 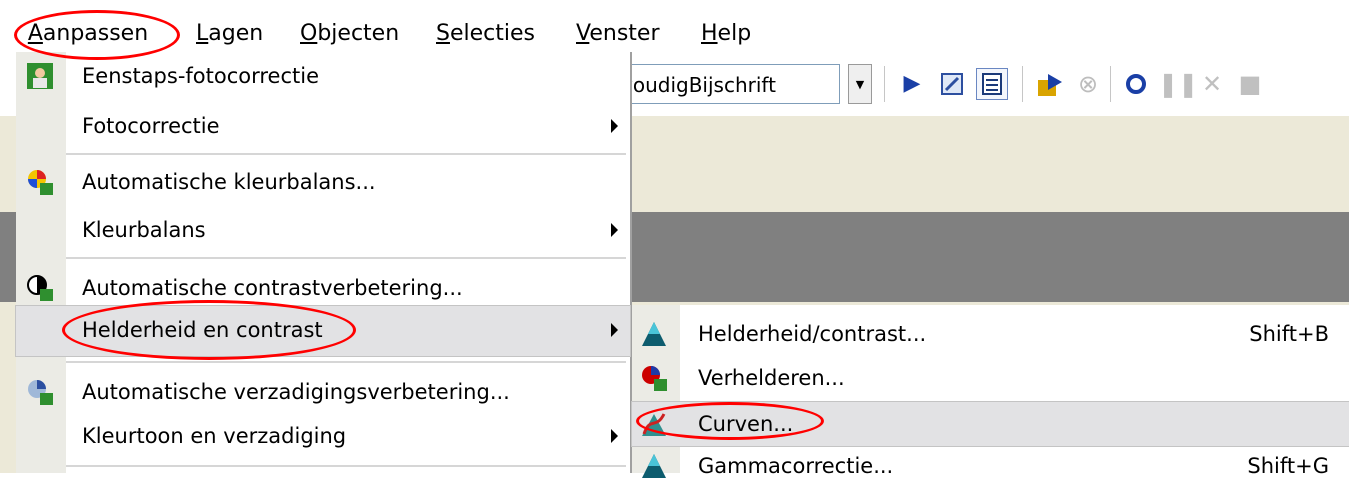 I want to click on menuitem-fotocorrectie: Fotocorrectie, so click(x=323, y=127).